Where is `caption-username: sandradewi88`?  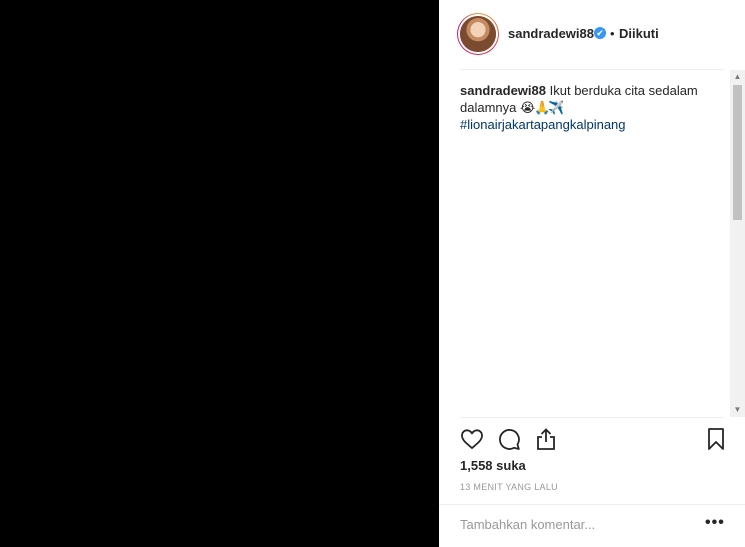 caption-username: sandradewi88 is located at coordinates (503, 90).